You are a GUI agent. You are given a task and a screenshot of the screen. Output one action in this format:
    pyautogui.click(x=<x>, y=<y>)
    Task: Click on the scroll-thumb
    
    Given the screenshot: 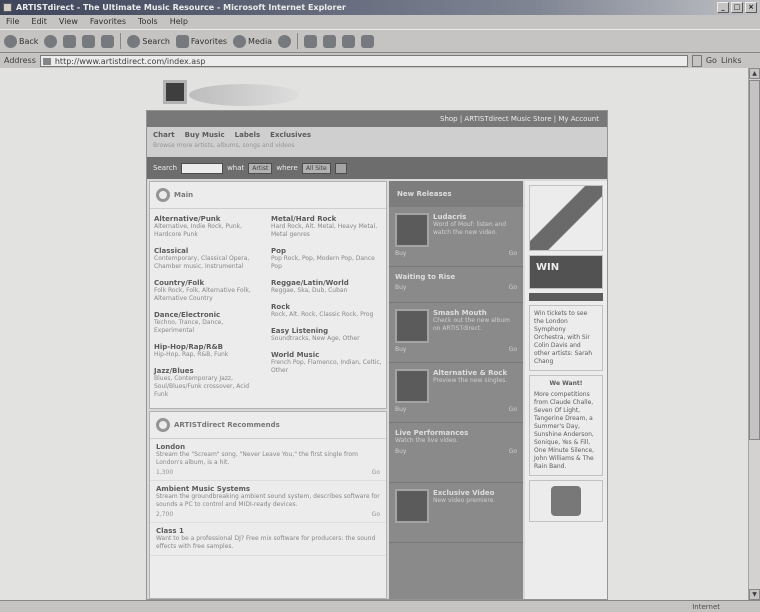 What is the action you would take?
    pyautogui.click(x=754, y=260)
    